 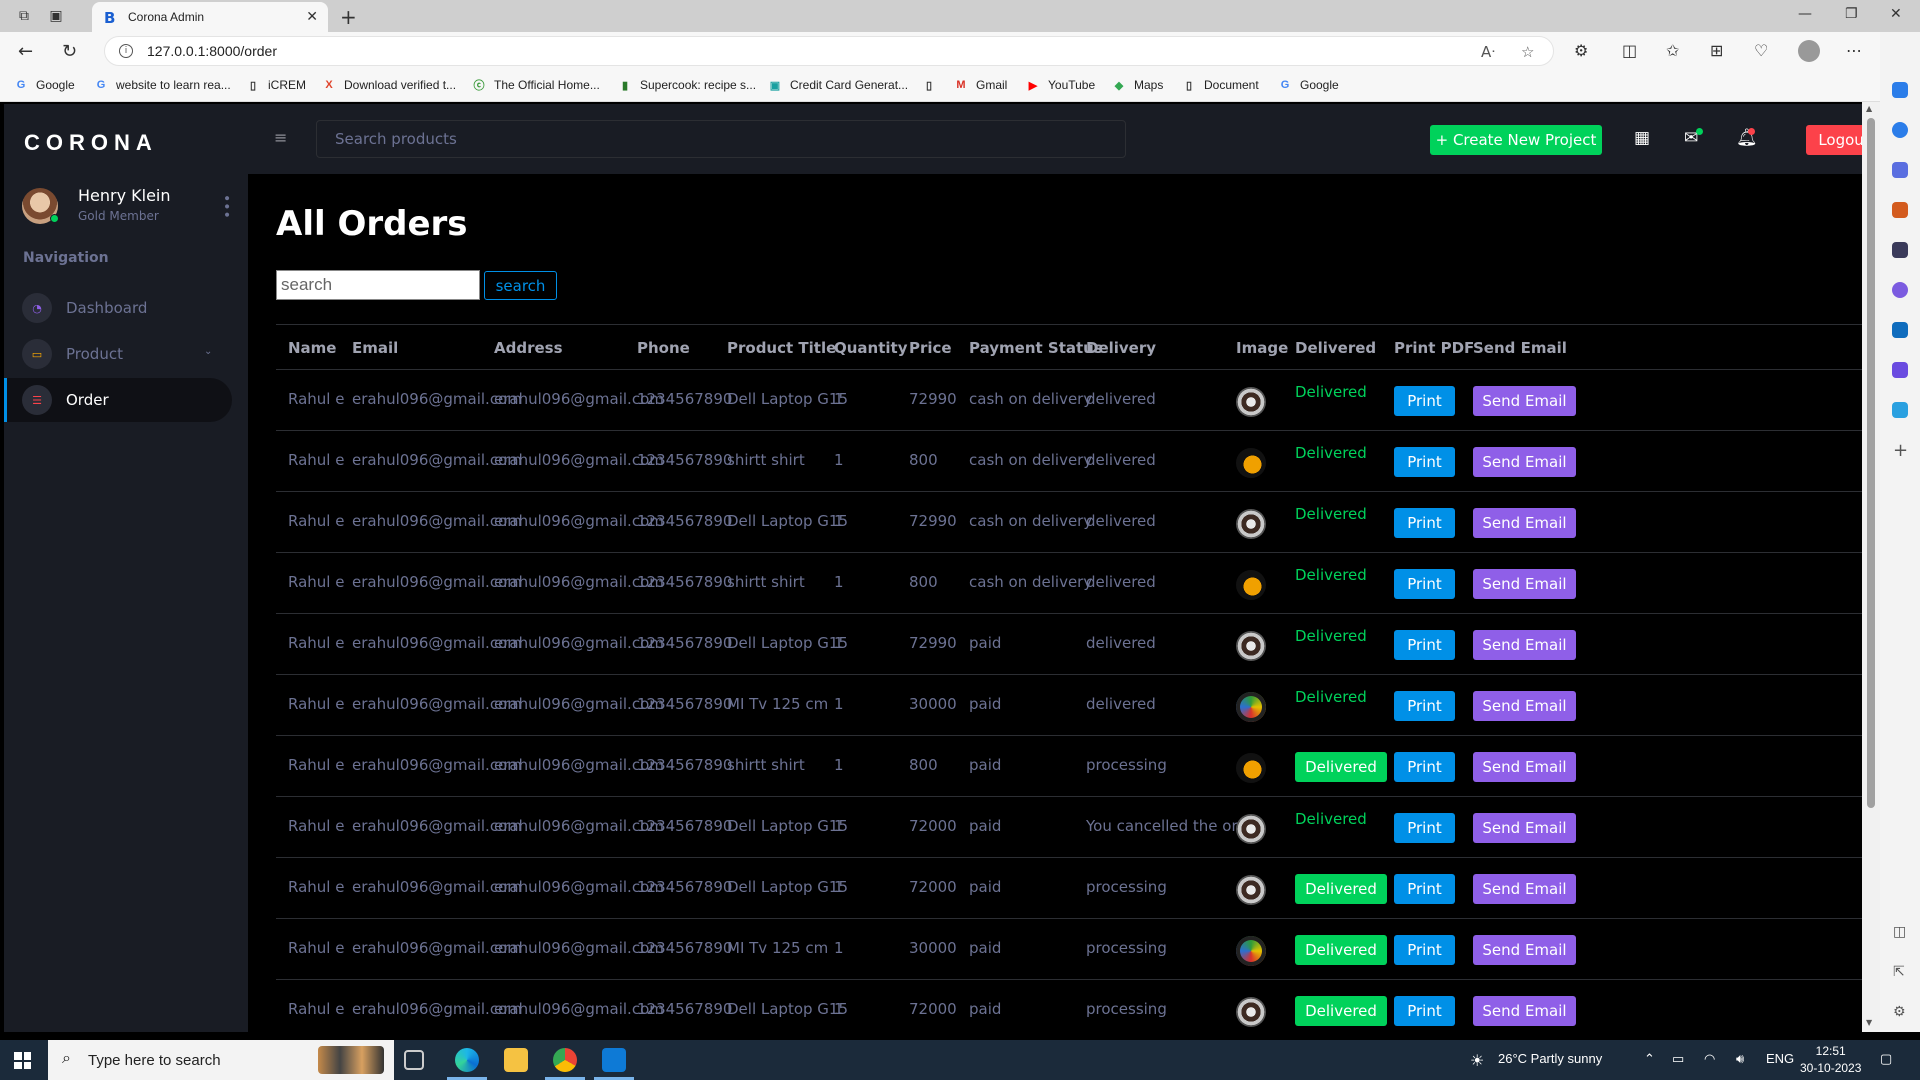 What do you see at coordinates (1672, 50) in the screenshot?
I see `favorites-icon: ✩` at bounding box center [1672, 50].